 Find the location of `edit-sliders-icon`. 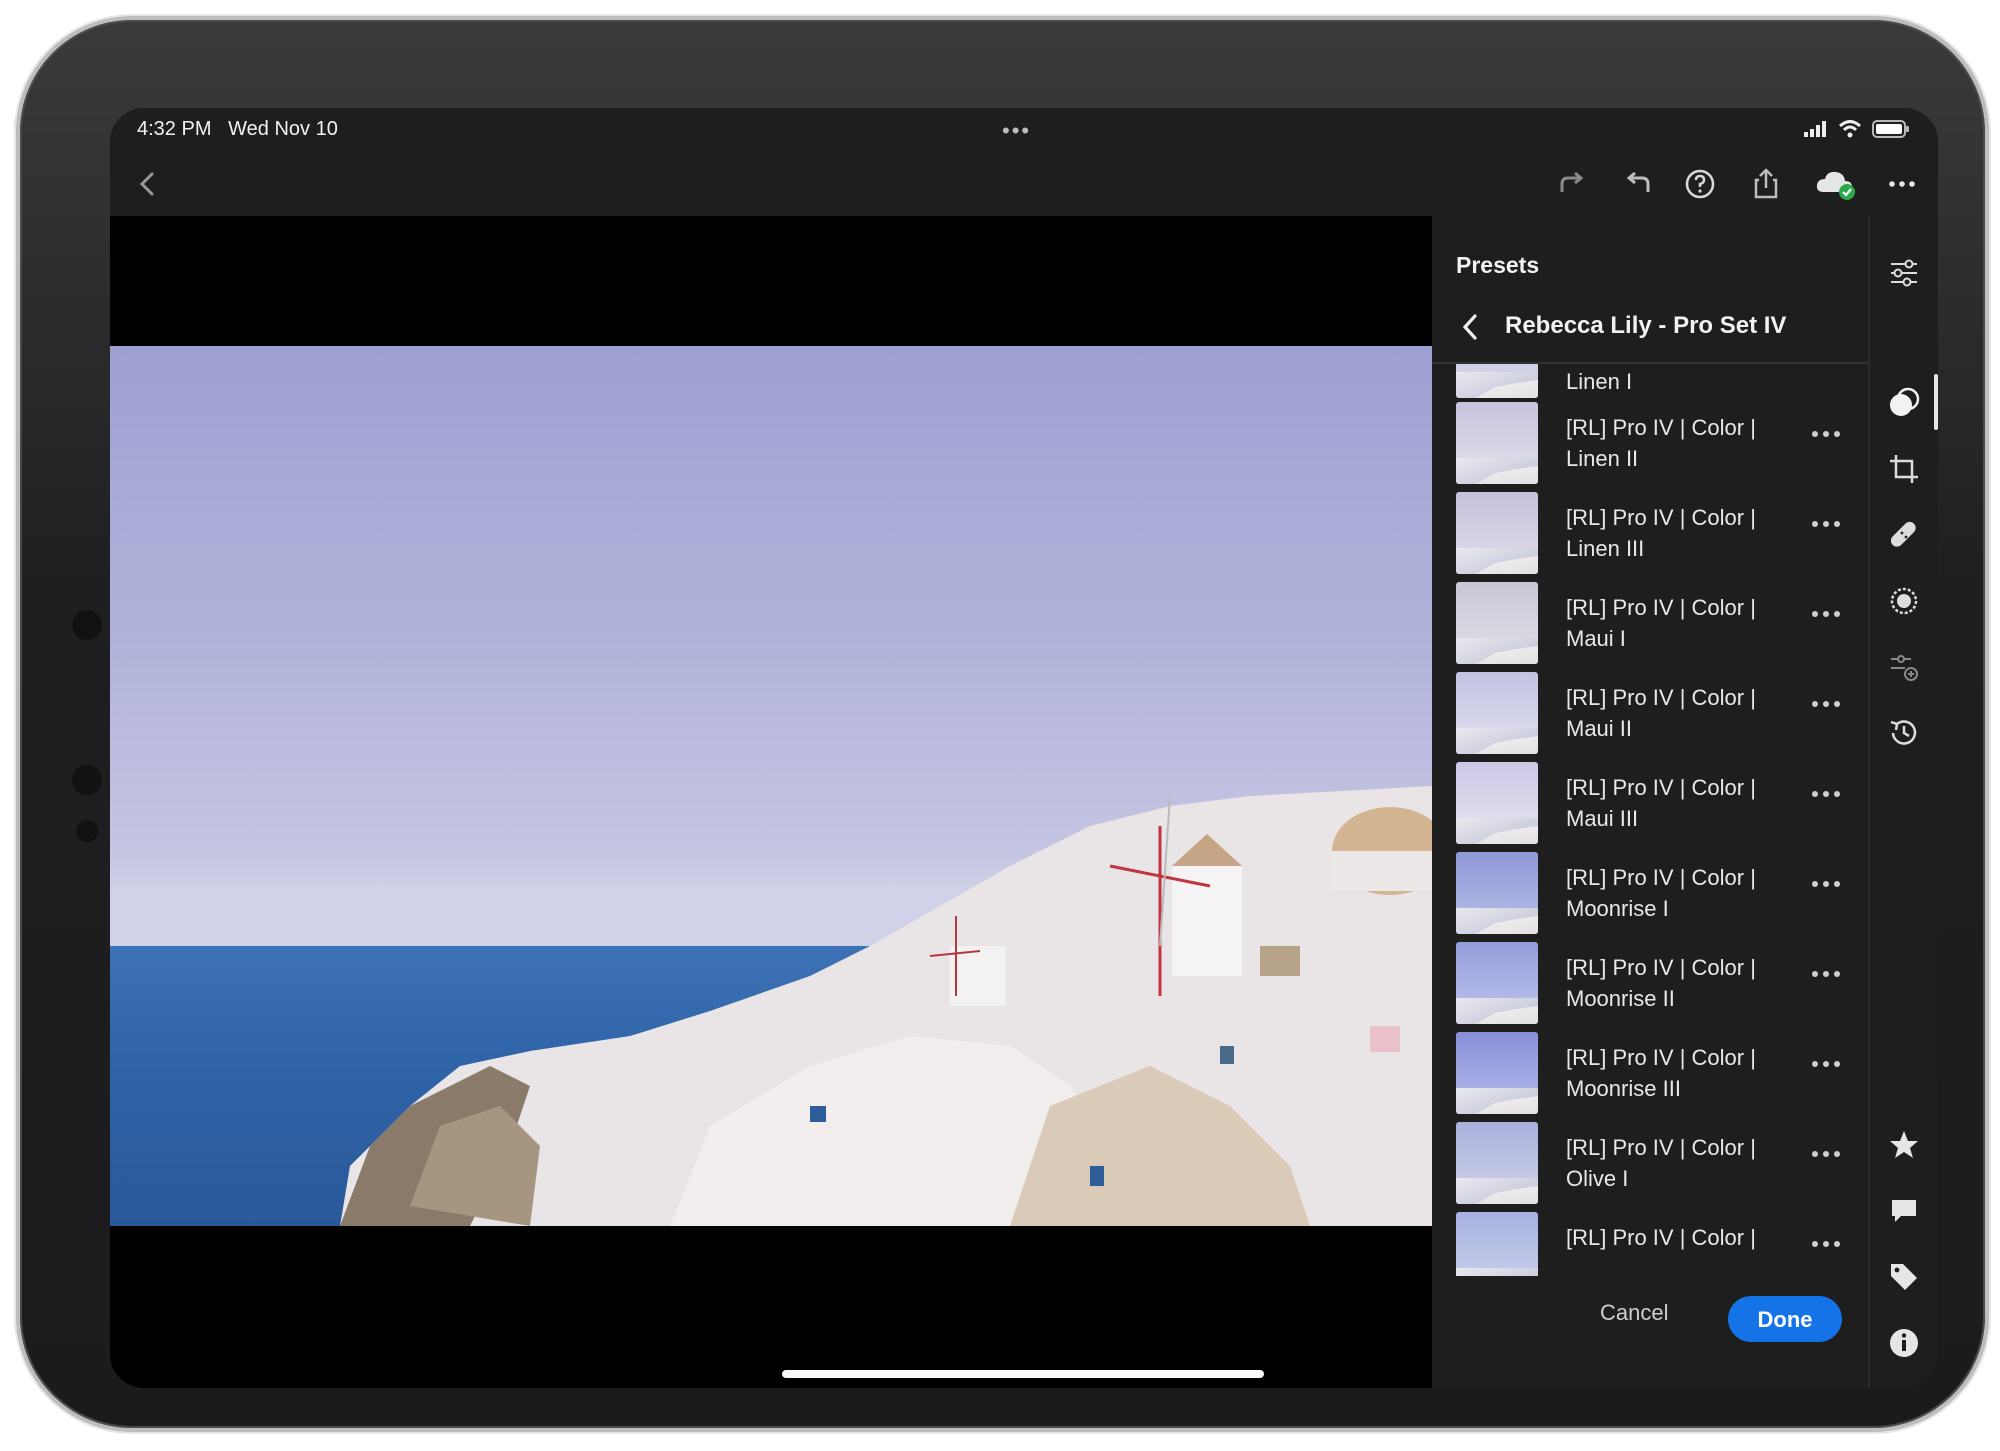

edit-sliders-icon is located at coordinates (1904, 273).